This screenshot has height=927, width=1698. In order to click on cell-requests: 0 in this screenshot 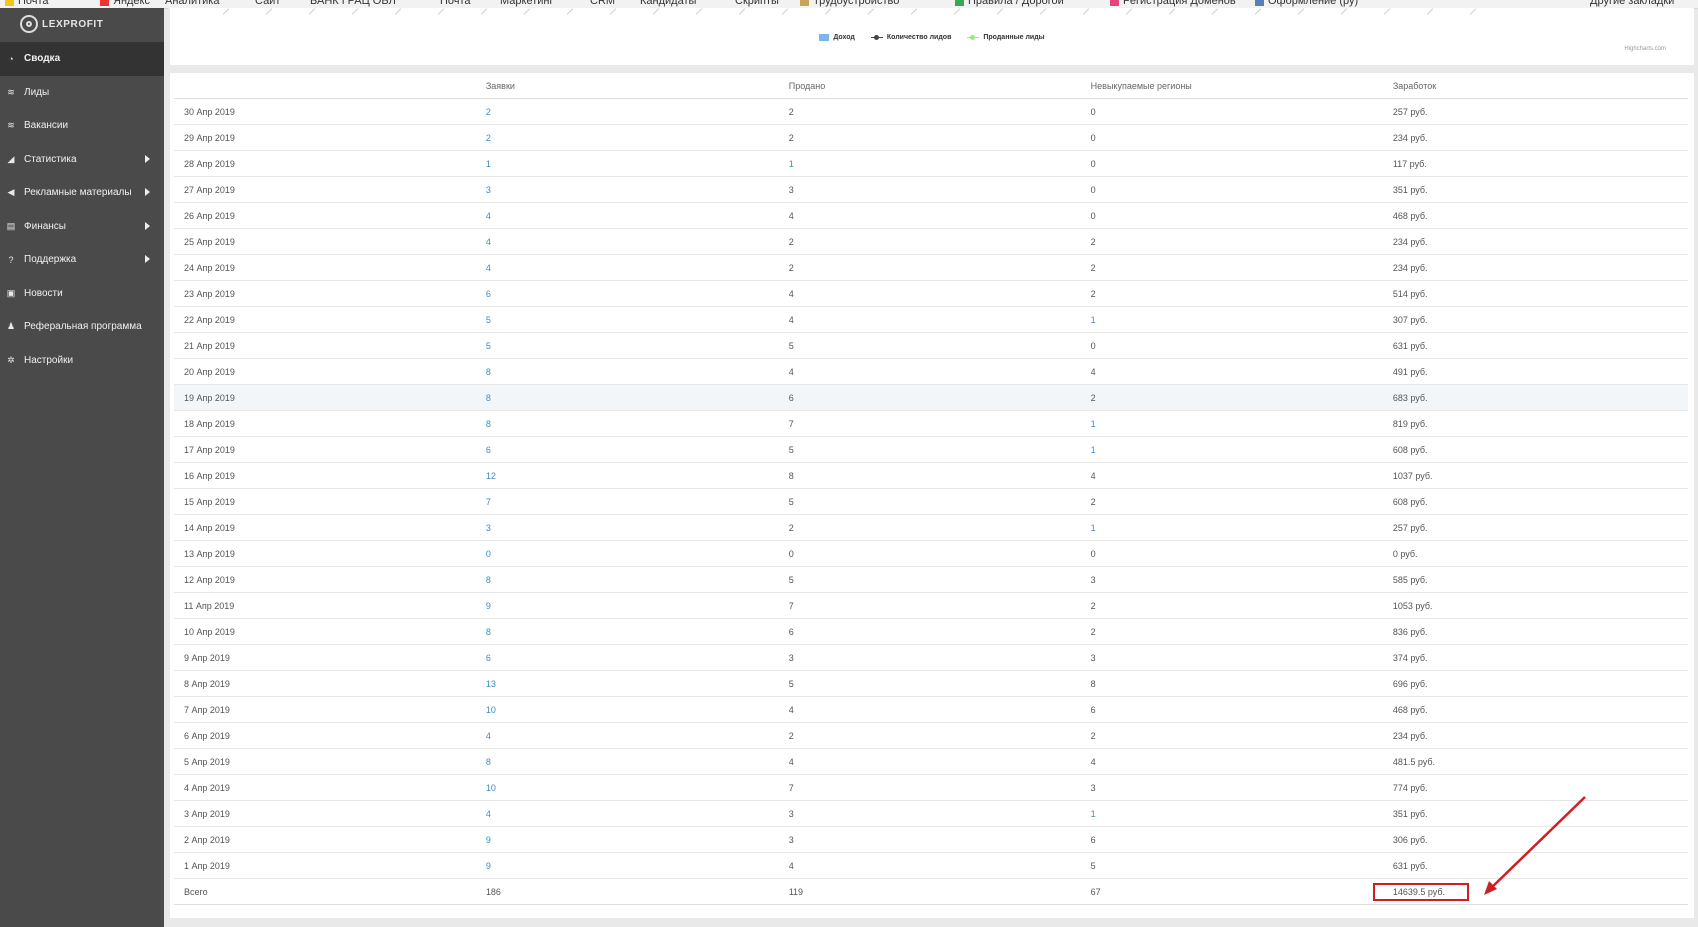, I will do `click(637, 553)`.